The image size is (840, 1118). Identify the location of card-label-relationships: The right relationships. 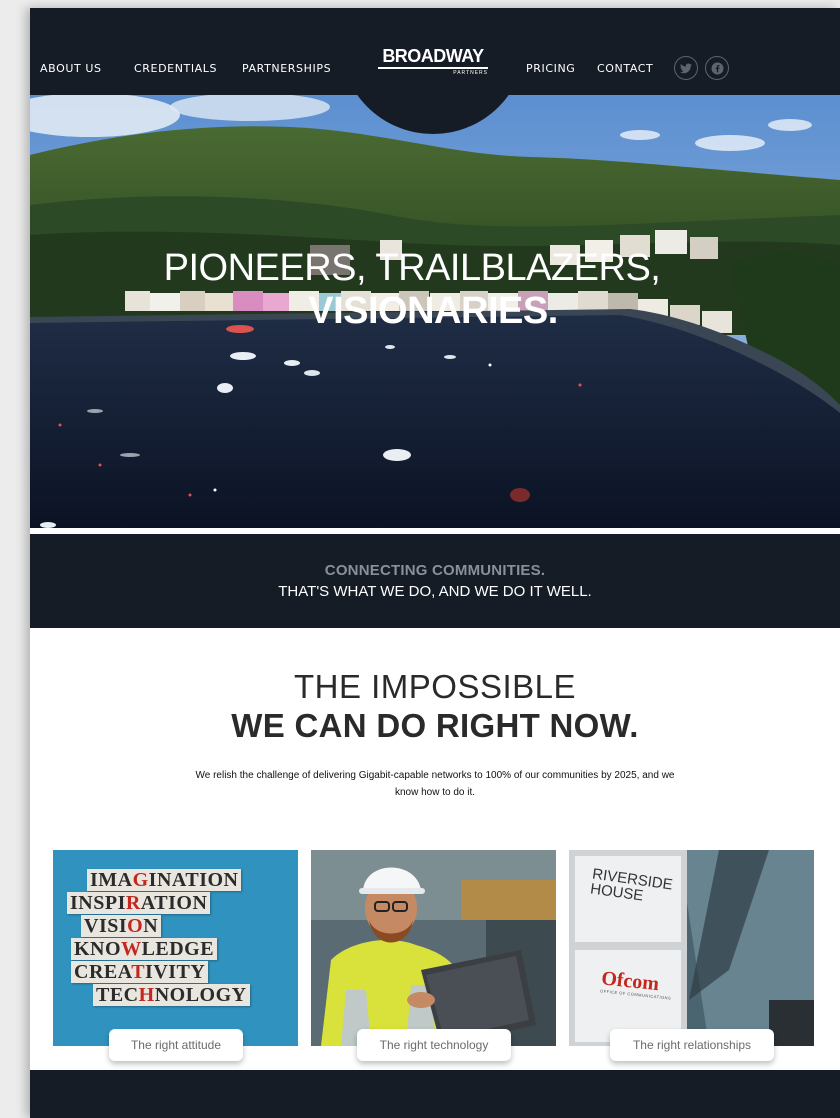
(692, 1045).